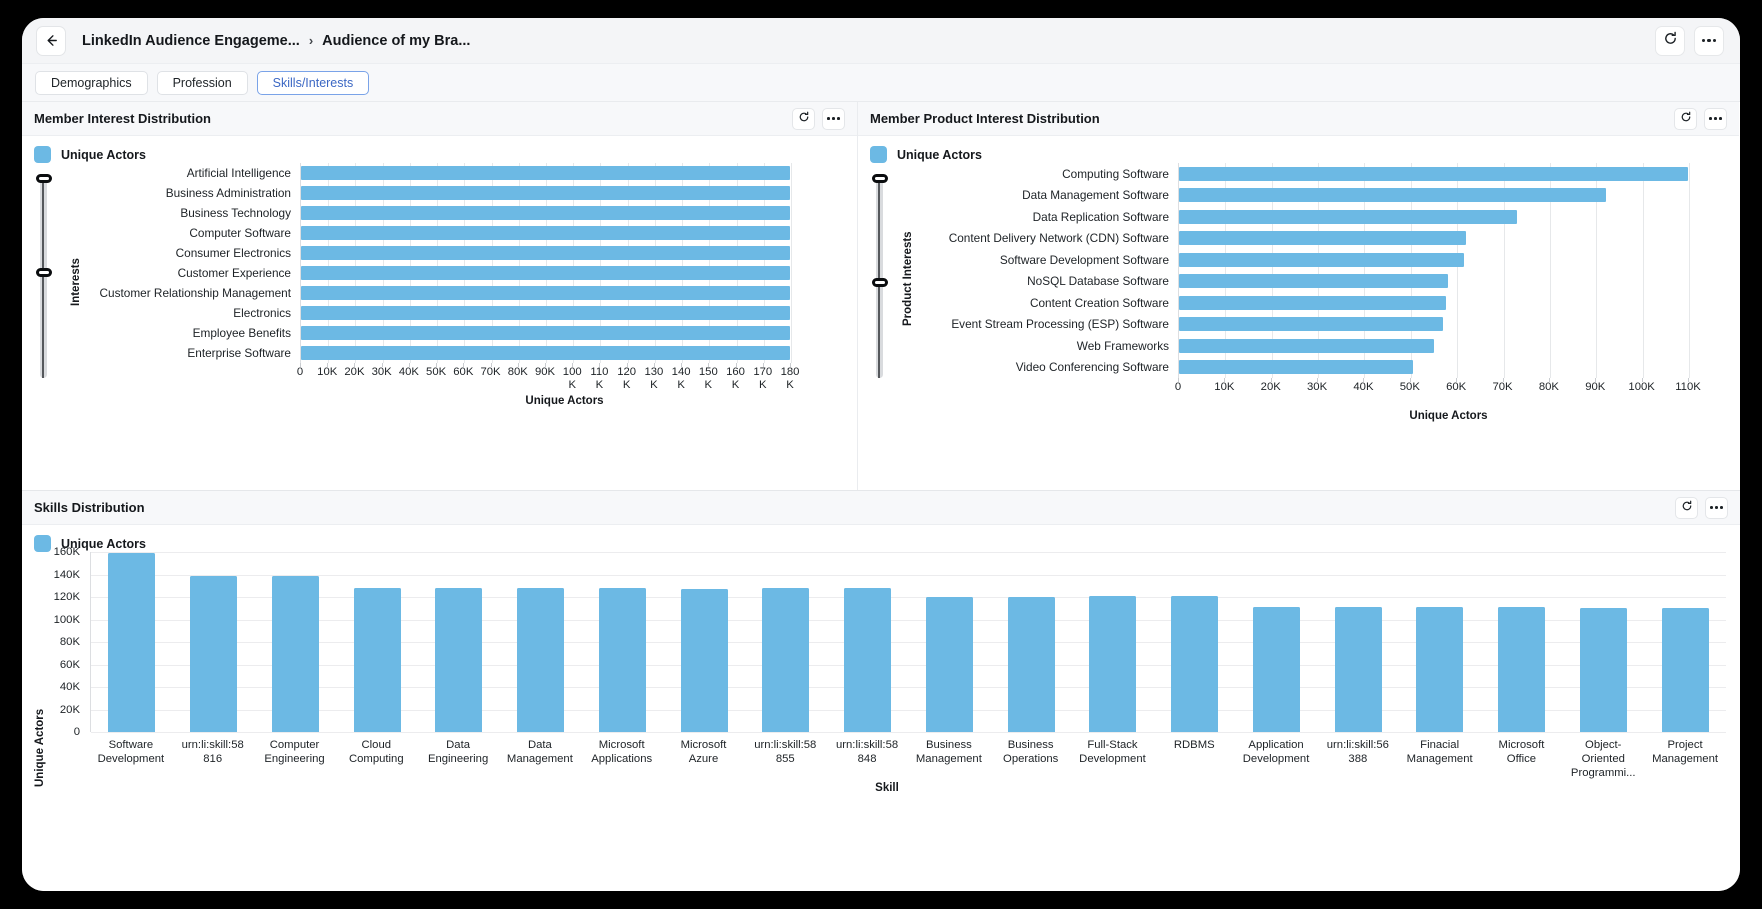 Image resolution: width=1762 pixels, height=909 pixels. Describe the element at coordinates (91, 82) in the screenshot. I see `tab-demographics: Demographics` at that location.